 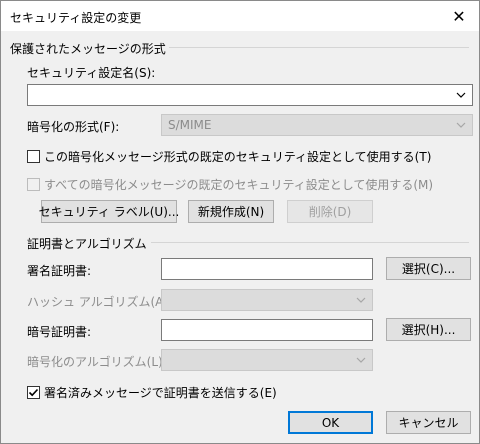 What do you see at coordinates (267, 330) in the screenshot?
I see `encryption-cert-field` at bounding box center [267, 330].